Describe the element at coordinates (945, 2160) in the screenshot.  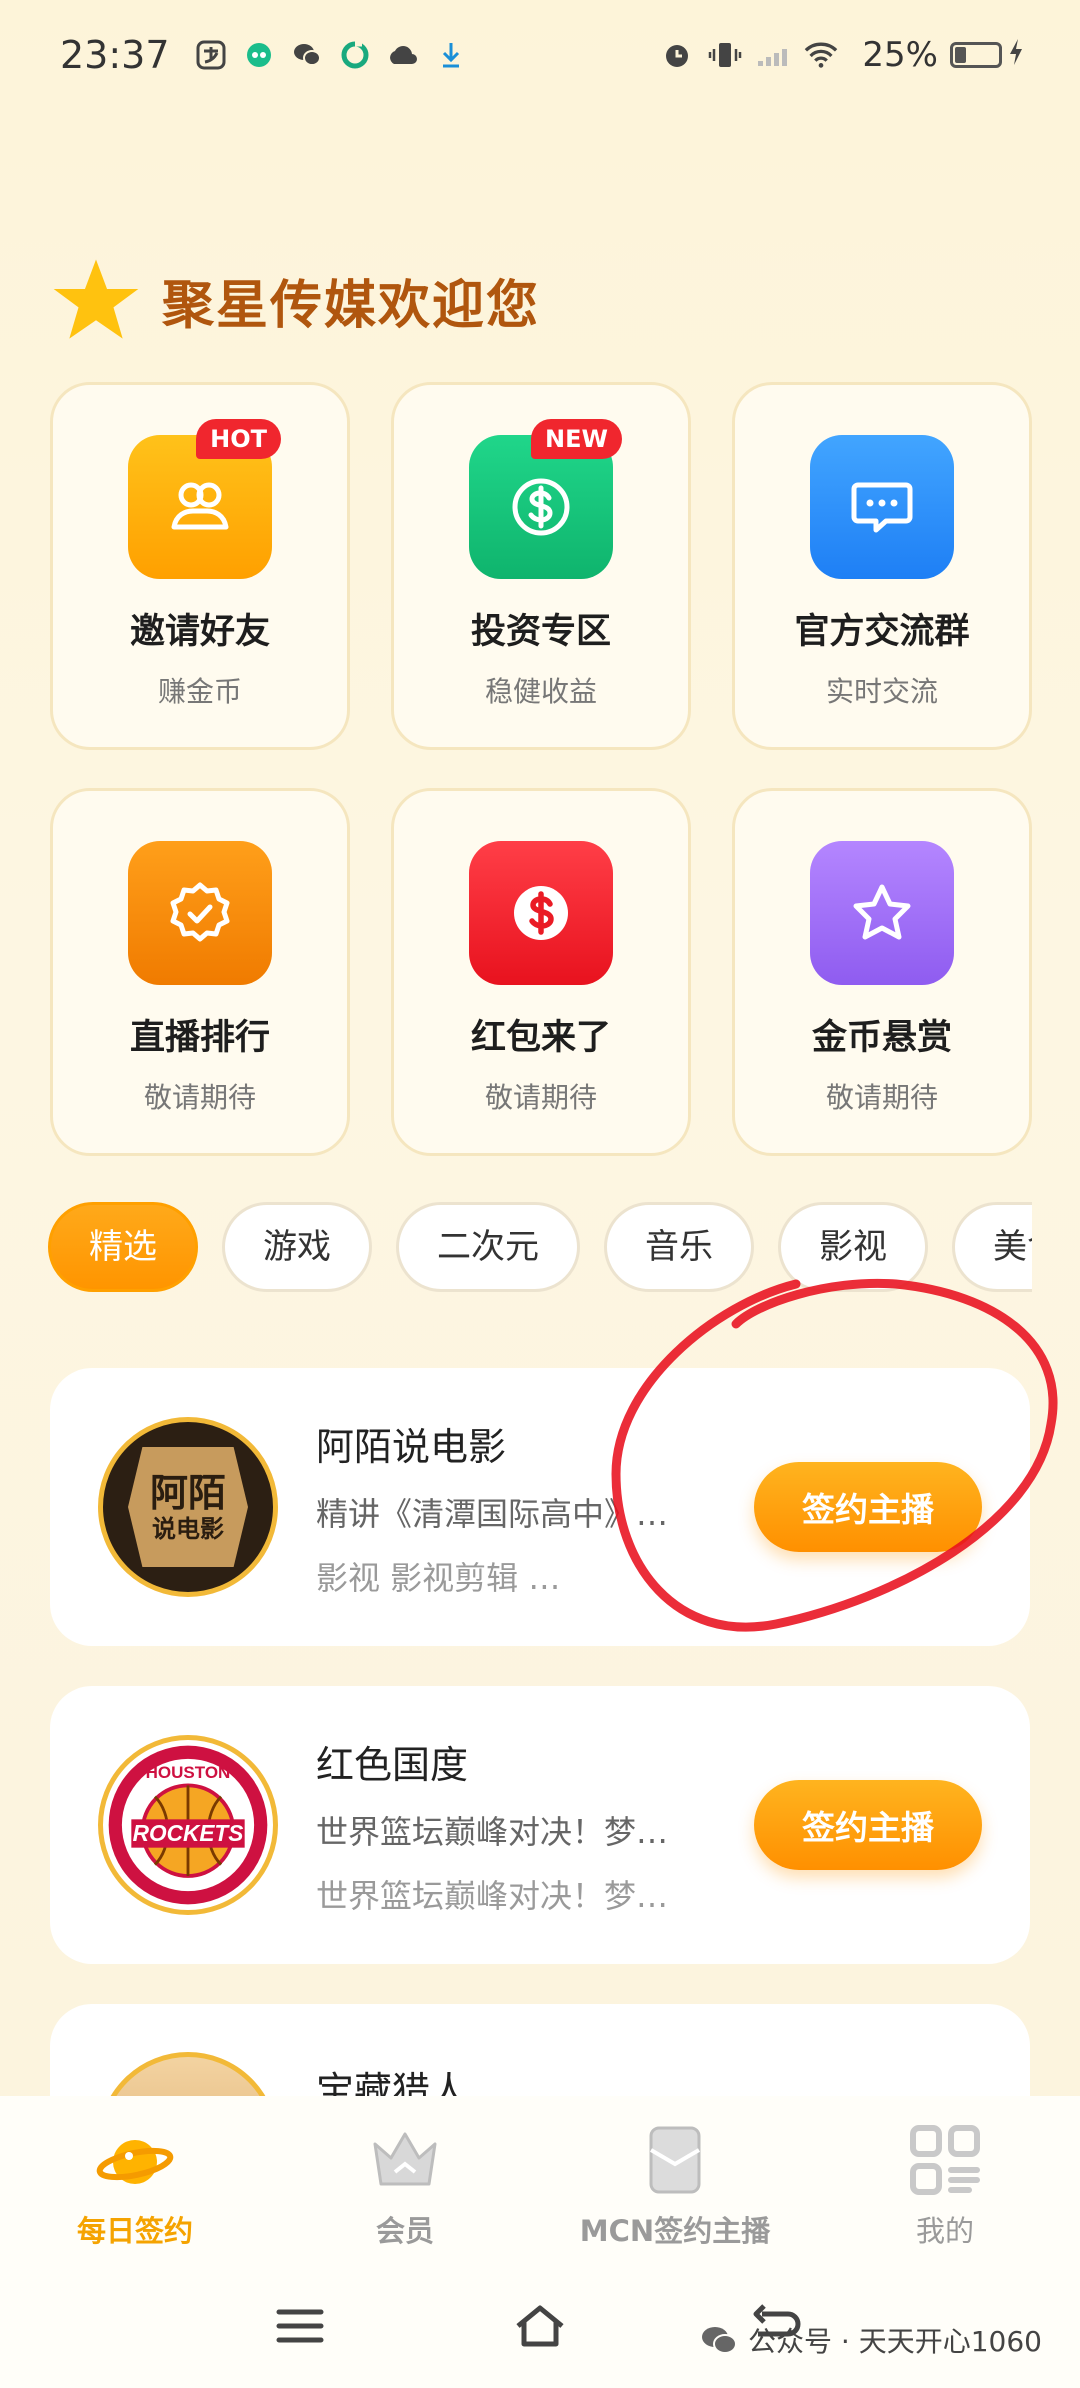
I see `grid-profile-icon` at that location.